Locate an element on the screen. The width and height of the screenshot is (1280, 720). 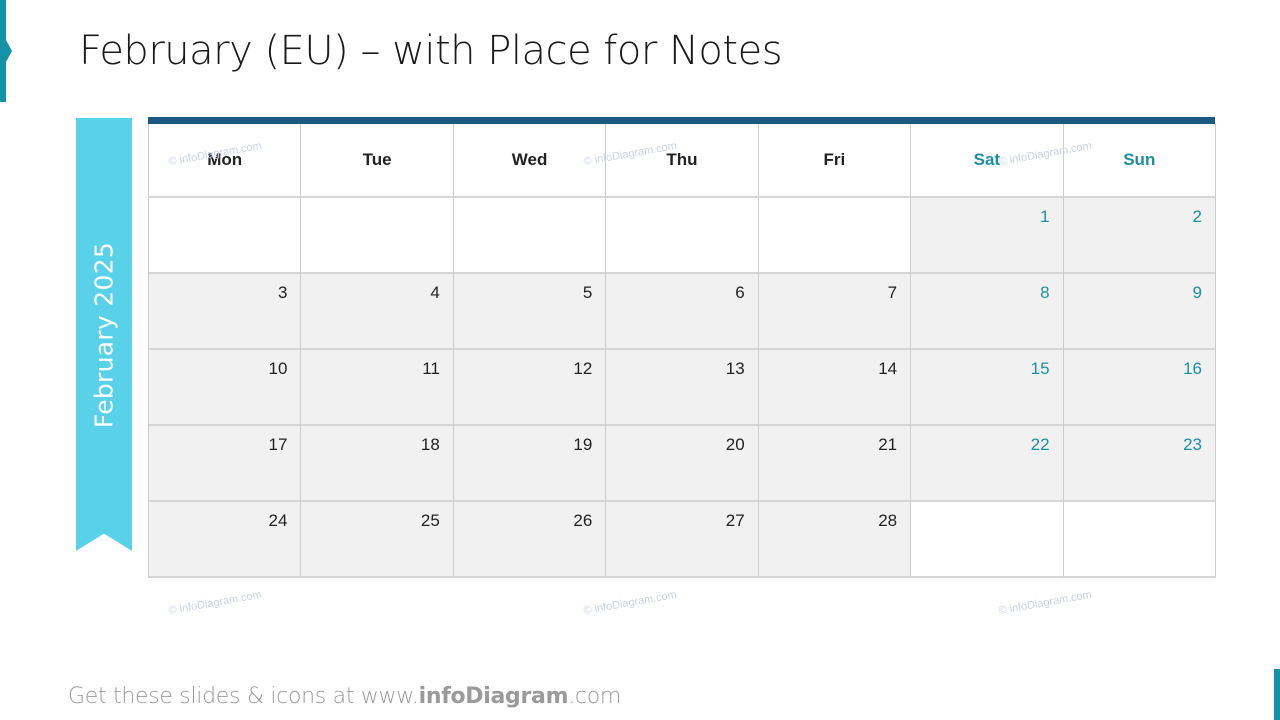
day-number: 12 is located at coordinates (583, 368).